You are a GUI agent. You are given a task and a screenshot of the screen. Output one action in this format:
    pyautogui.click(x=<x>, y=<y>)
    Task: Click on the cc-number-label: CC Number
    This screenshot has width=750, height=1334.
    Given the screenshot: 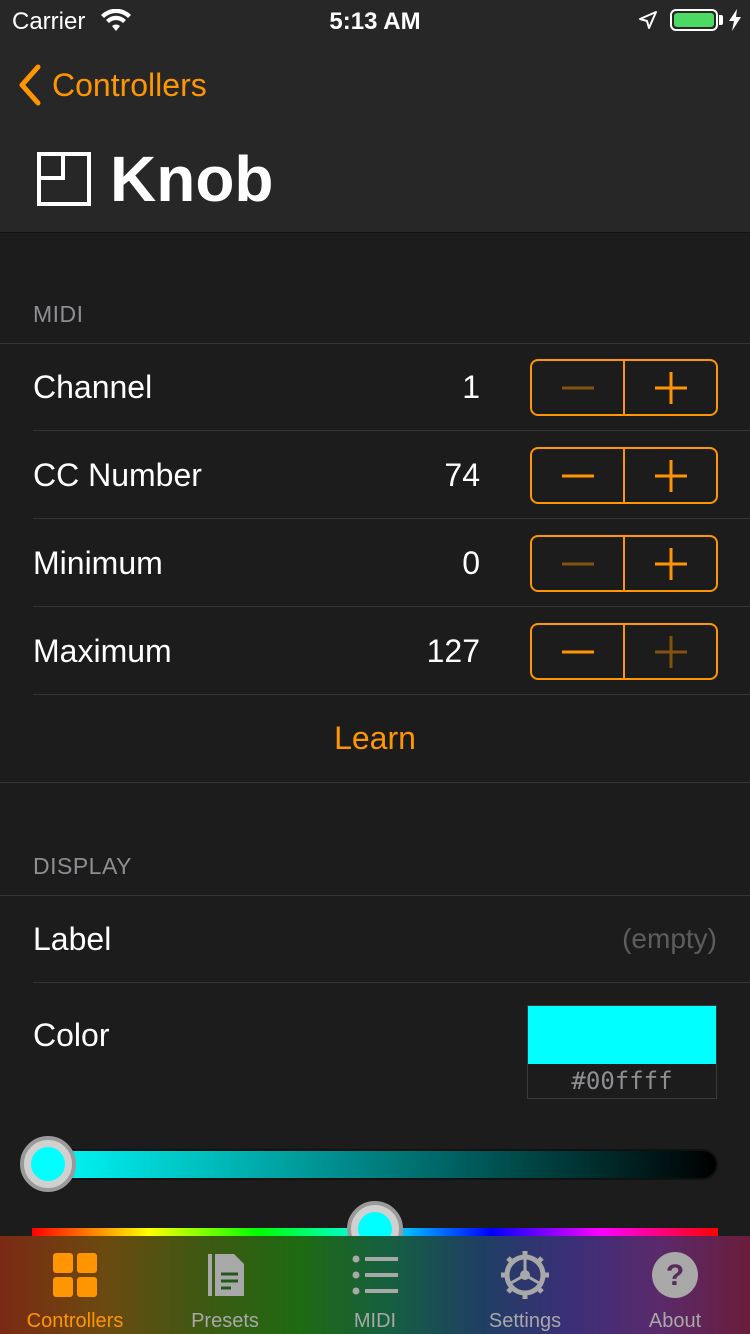 What is the action you would take?
    pyautogui.click(x=117, y=475)
    